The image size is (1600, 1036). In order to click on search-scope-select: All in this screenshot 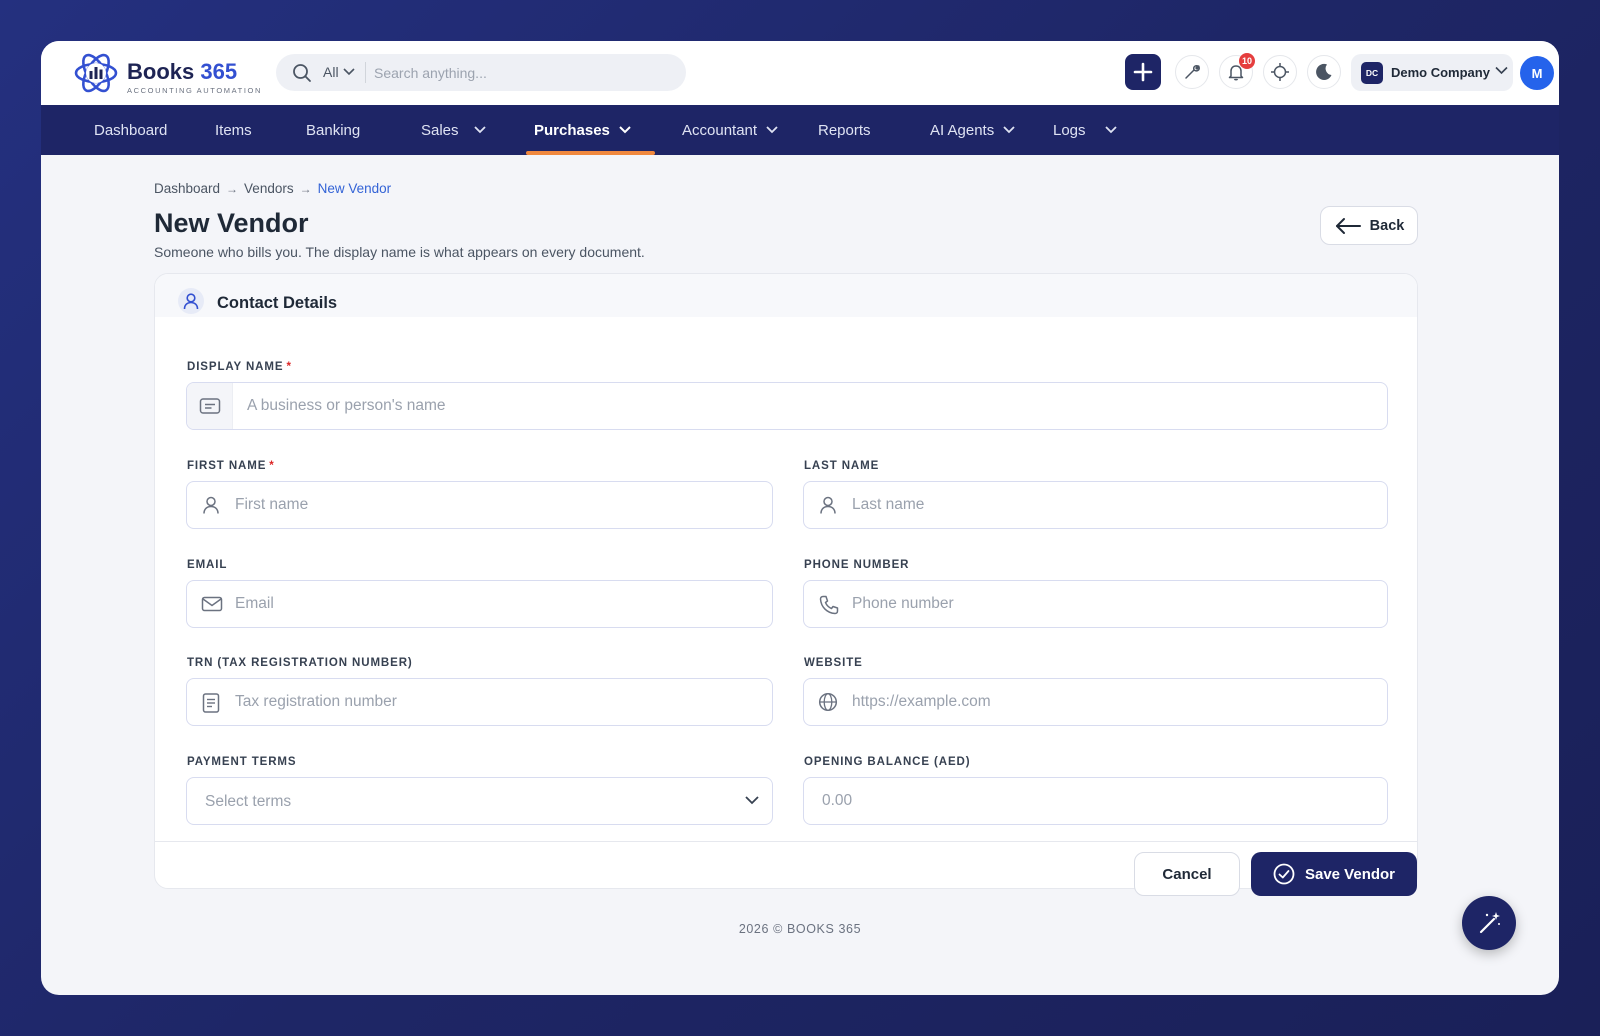, I will do `click(339, 72)`.